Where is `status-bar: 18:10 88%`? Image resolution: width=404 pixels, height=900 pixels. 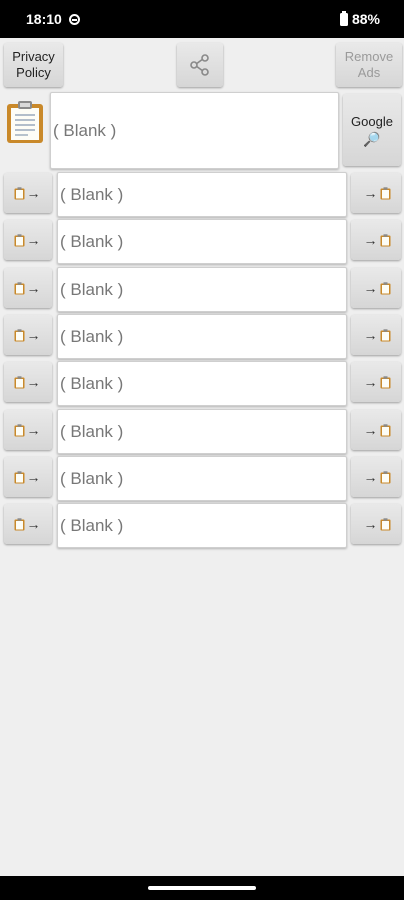
status-bar: 18:10 88% is located at coordinates (202, 19).